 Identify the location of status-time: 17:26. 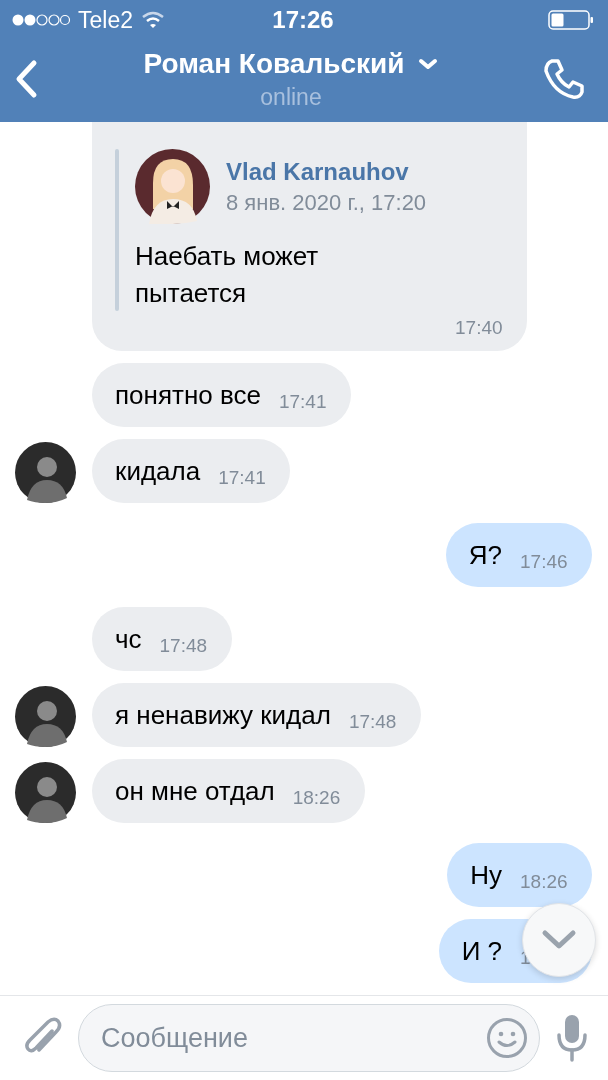
(303, 20).